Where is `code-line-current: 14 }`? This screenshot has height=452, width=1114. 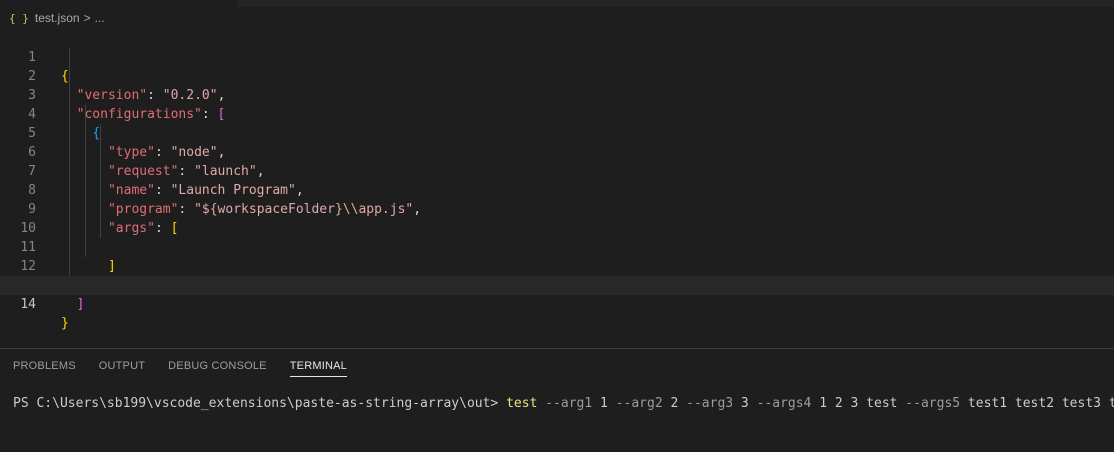
code-line-current: 14 } is located at coordinates (557, 303).